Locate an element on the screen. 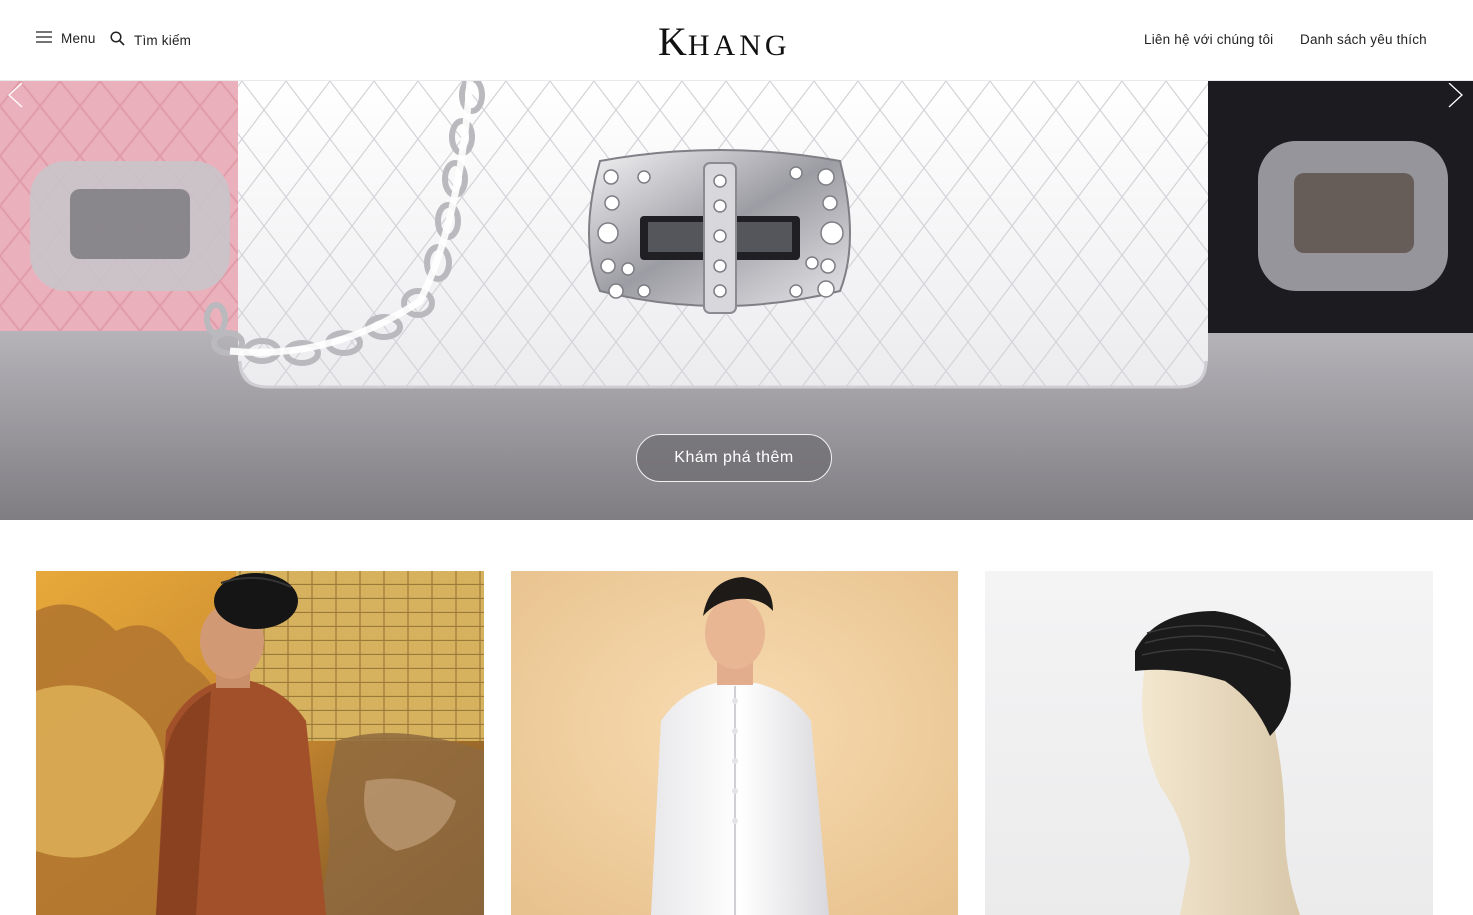 This screenshot has width=1473, height=915. wishlist-label: Danh sách yêu thích is located at coordinates (1363, 39).